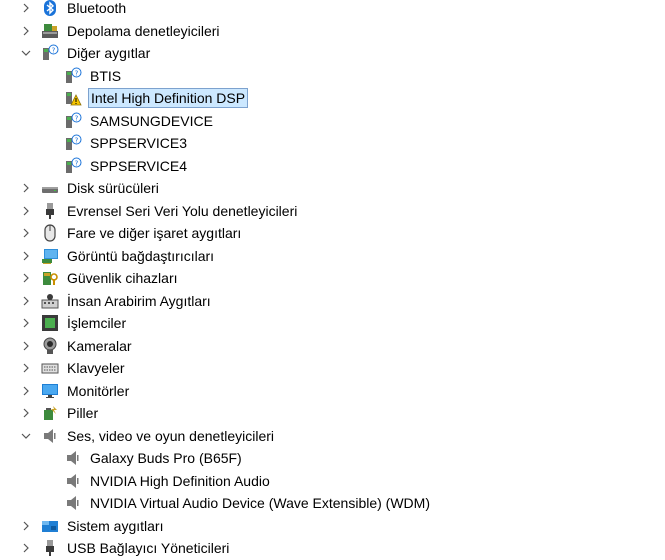 Image resolution: width=665 pixels, height=560 pixels. I want to click on tree-item-label: Fare ve diğer işaret aygıtları, so click(154, 233).